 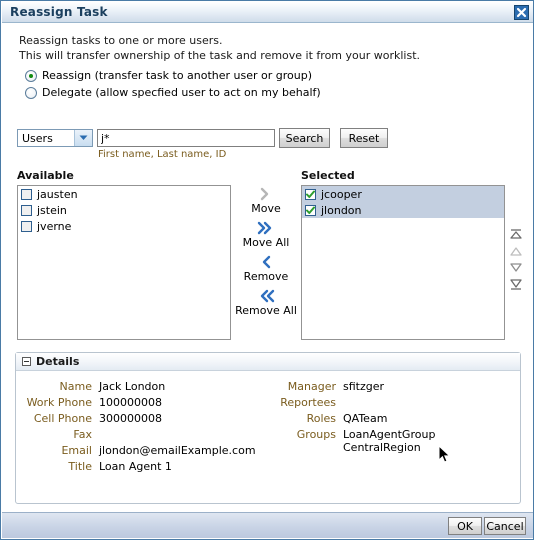 What do you see at coordinates (308, 402) in the screenshot?
I see `detail-label: Reportees` at bounding box center [308, 402].